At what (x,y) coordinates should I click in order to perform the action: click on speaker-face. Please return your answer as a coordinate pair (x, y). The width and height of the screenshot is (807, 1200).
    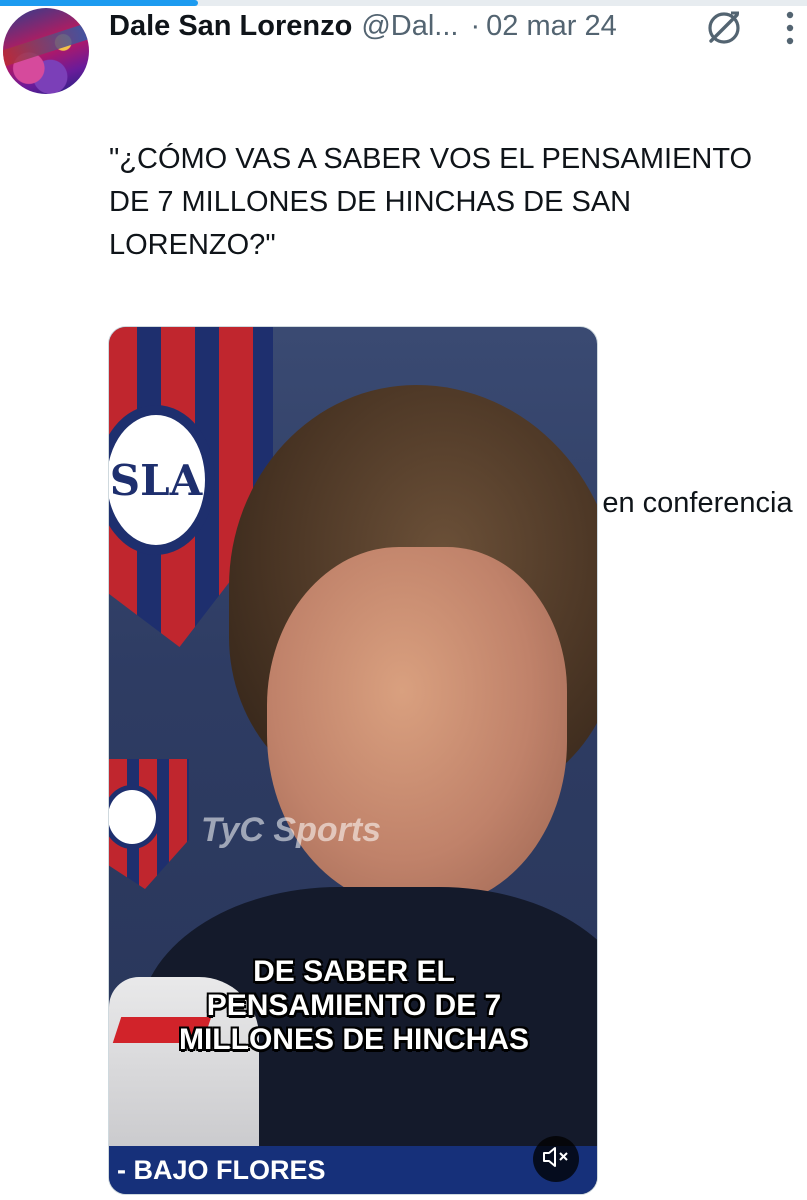
    Looking at the image, I should click on (417, 727).